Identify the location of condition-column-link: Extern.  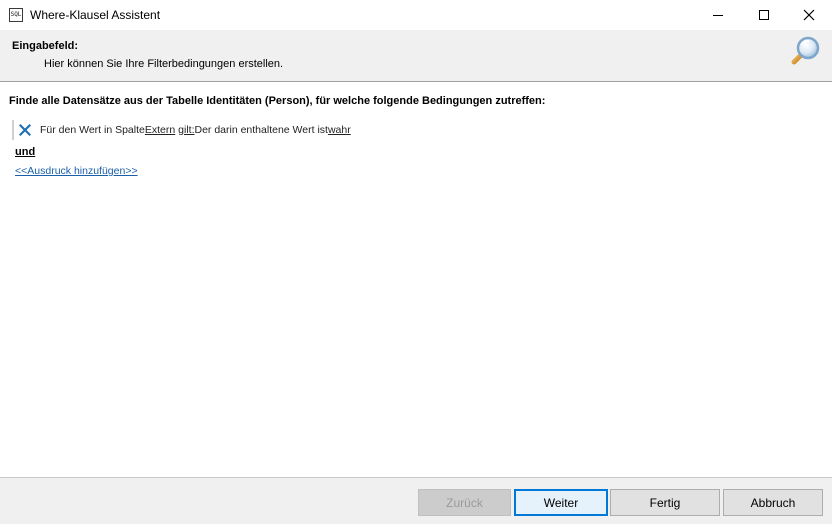
(160, 130).